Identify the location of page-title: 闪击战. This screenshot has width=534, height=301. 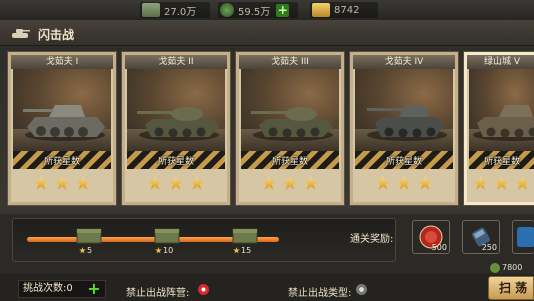
(56, 35).